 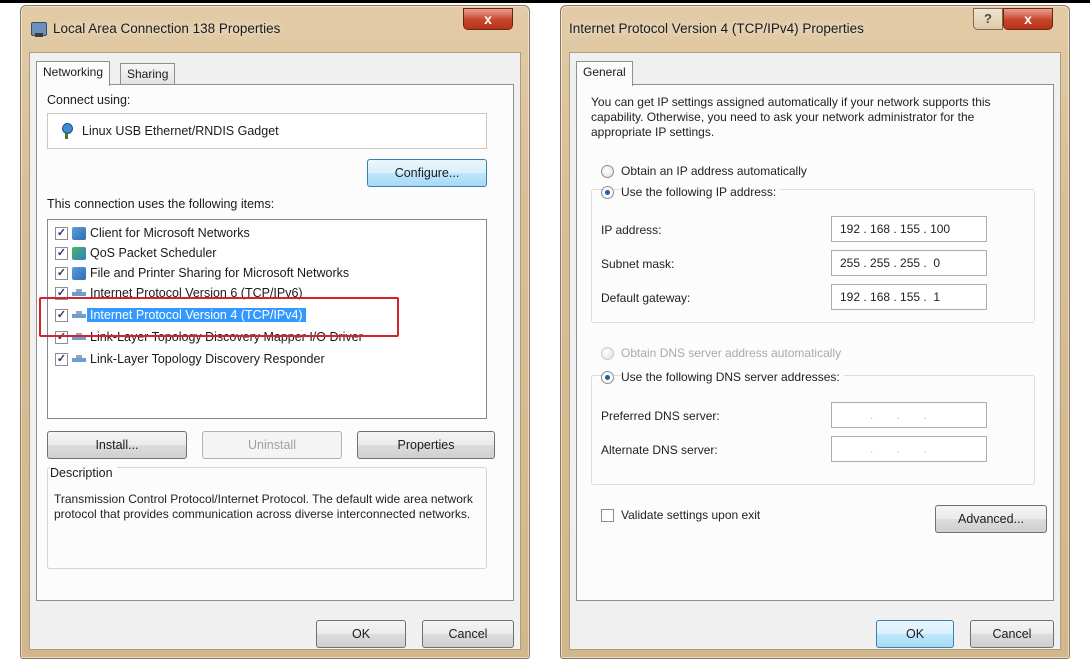 I want to click on alternate-dns-field: . . ., so click(x=909, y=449).